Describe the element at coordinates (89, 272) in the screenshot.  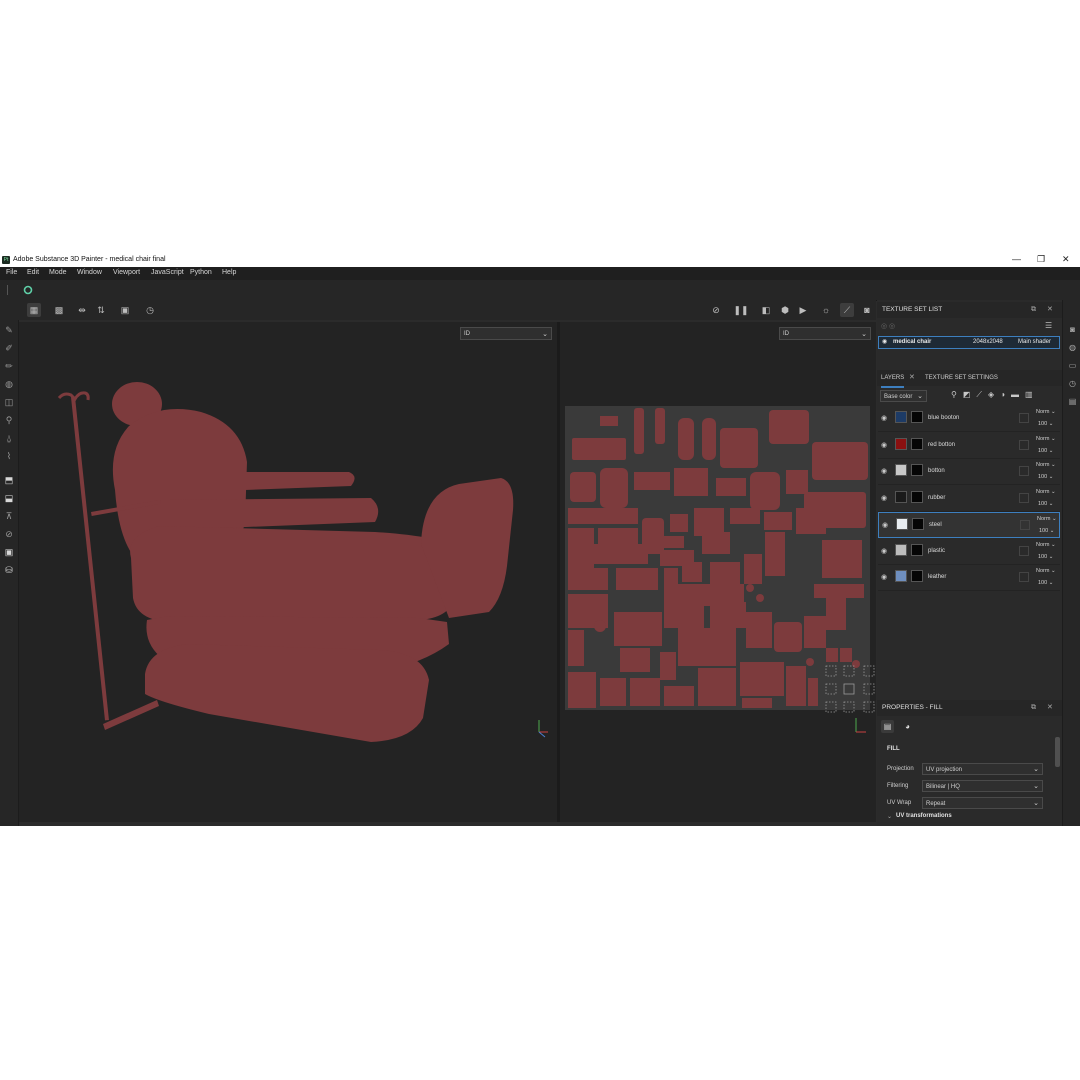
I see `menu-window: Window` at that location.